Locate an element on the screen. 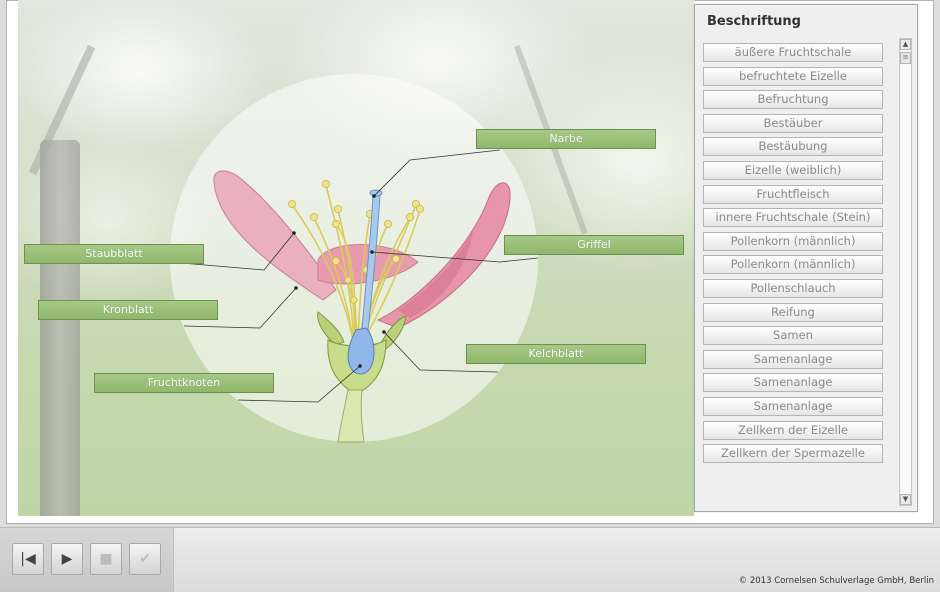  label-list-item: innere Fruchtschale (Stein) is located at coordinates (793, 218).